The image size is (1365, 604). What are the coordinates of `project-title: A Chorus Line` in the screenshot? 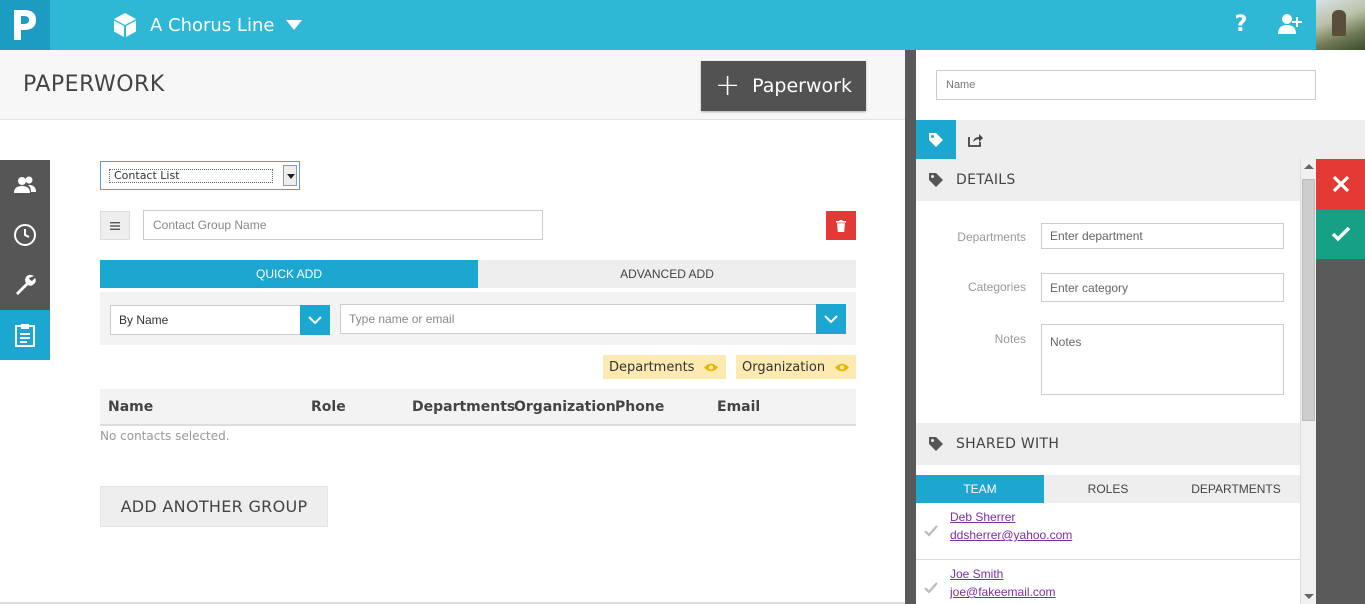 It's located at (212, 25).